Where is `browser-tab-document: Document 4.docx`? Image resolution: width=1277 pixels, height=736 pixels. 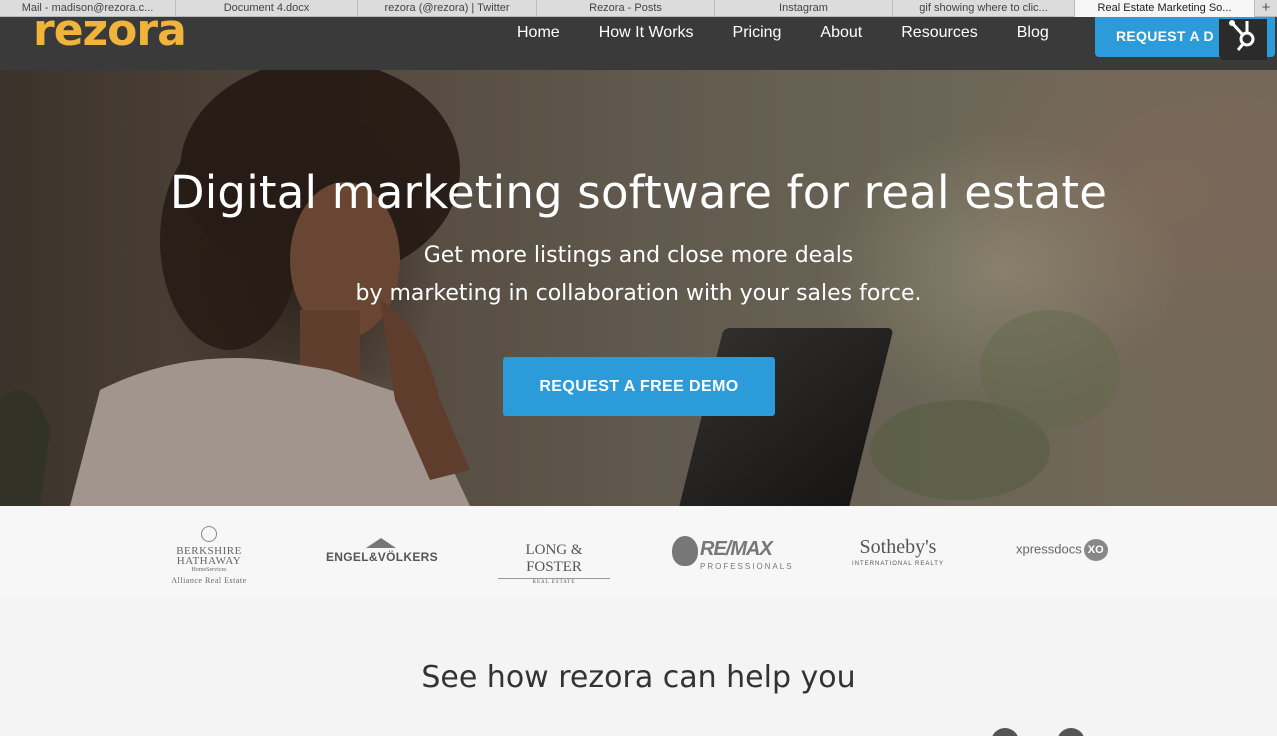 browser-tab-document: Document 4.docx is located at coordinates (267, 8).